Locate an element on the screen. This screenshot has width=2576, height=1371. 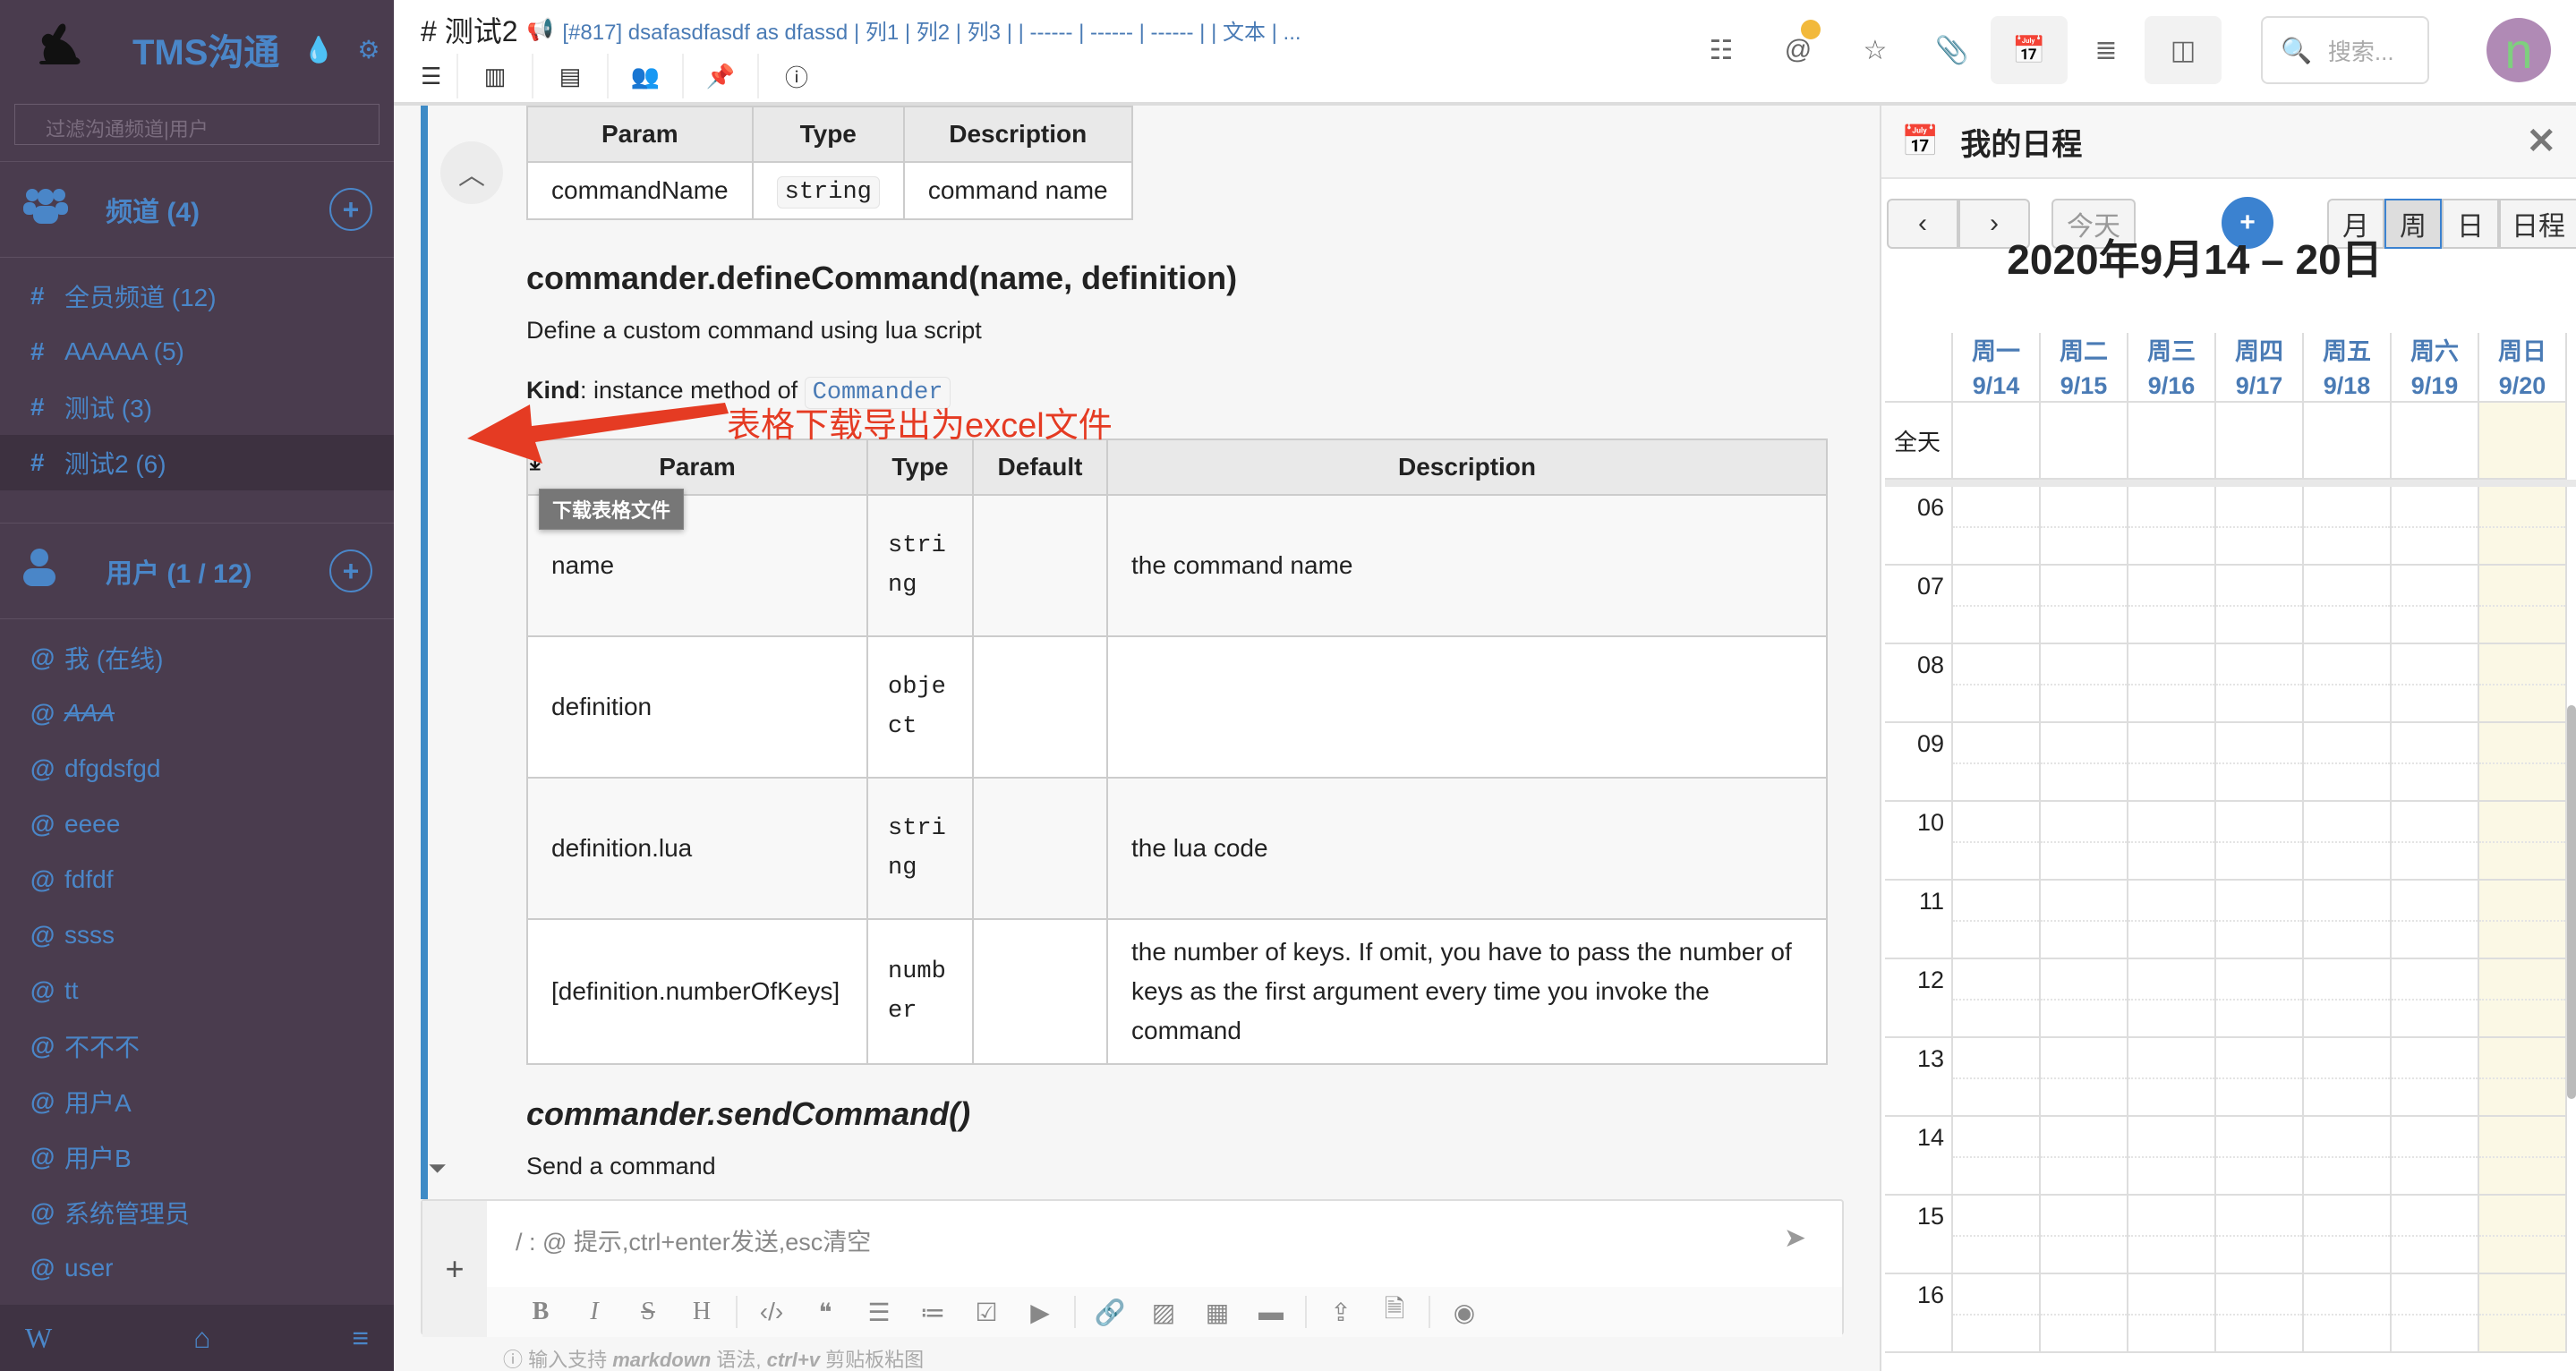
user-item: @ 我 (在线) is located at coordinates (197, 658).